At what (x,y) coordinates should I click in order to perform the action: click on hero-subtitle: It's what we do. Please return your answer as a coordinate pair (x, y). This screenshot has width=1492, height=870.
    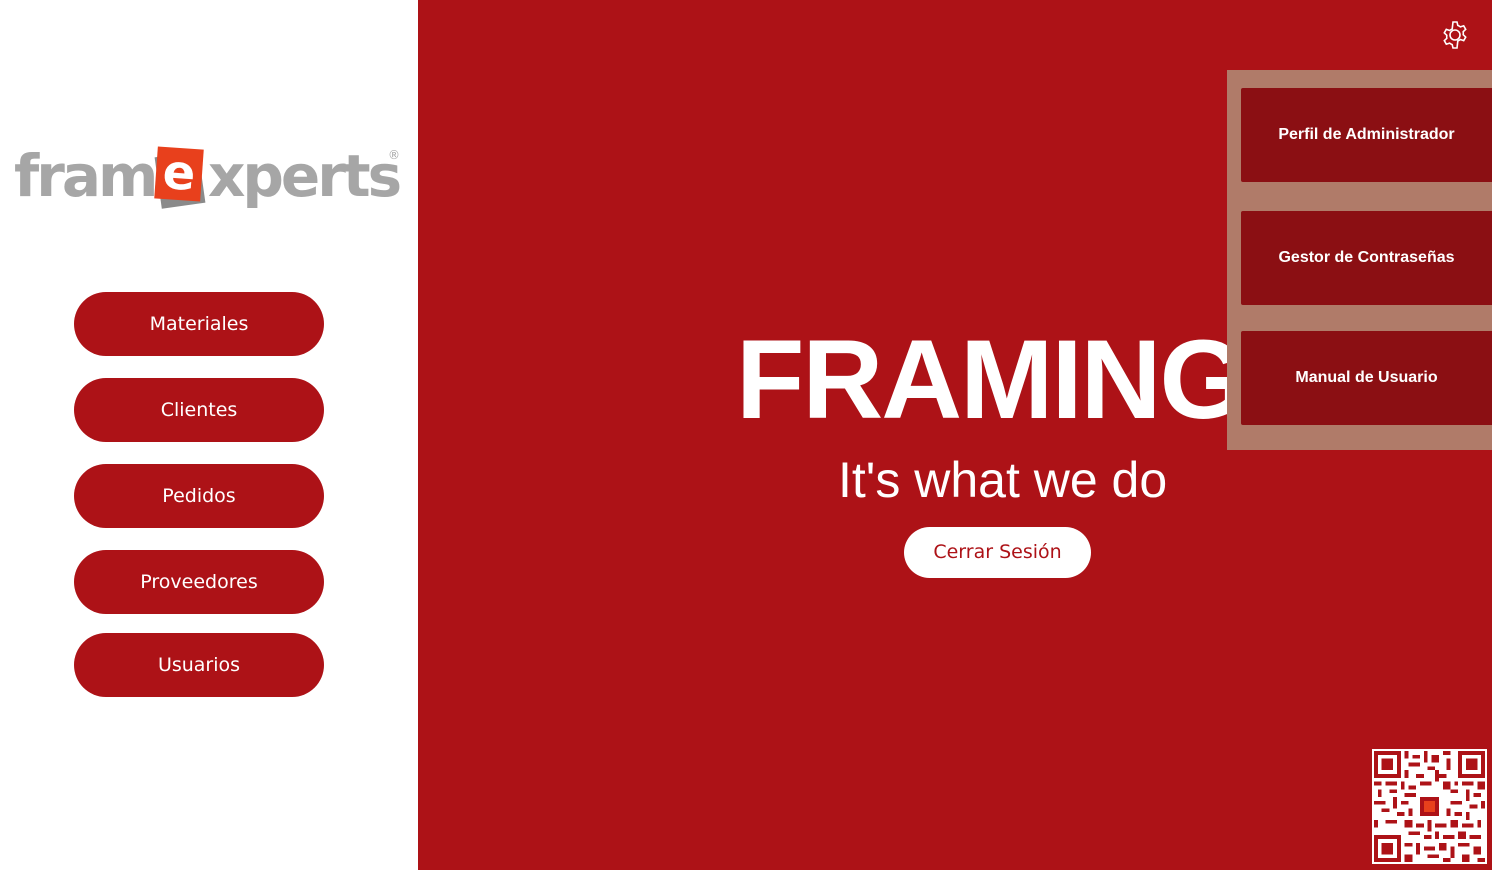
    Looking at the image, I should click on (1003, 480).